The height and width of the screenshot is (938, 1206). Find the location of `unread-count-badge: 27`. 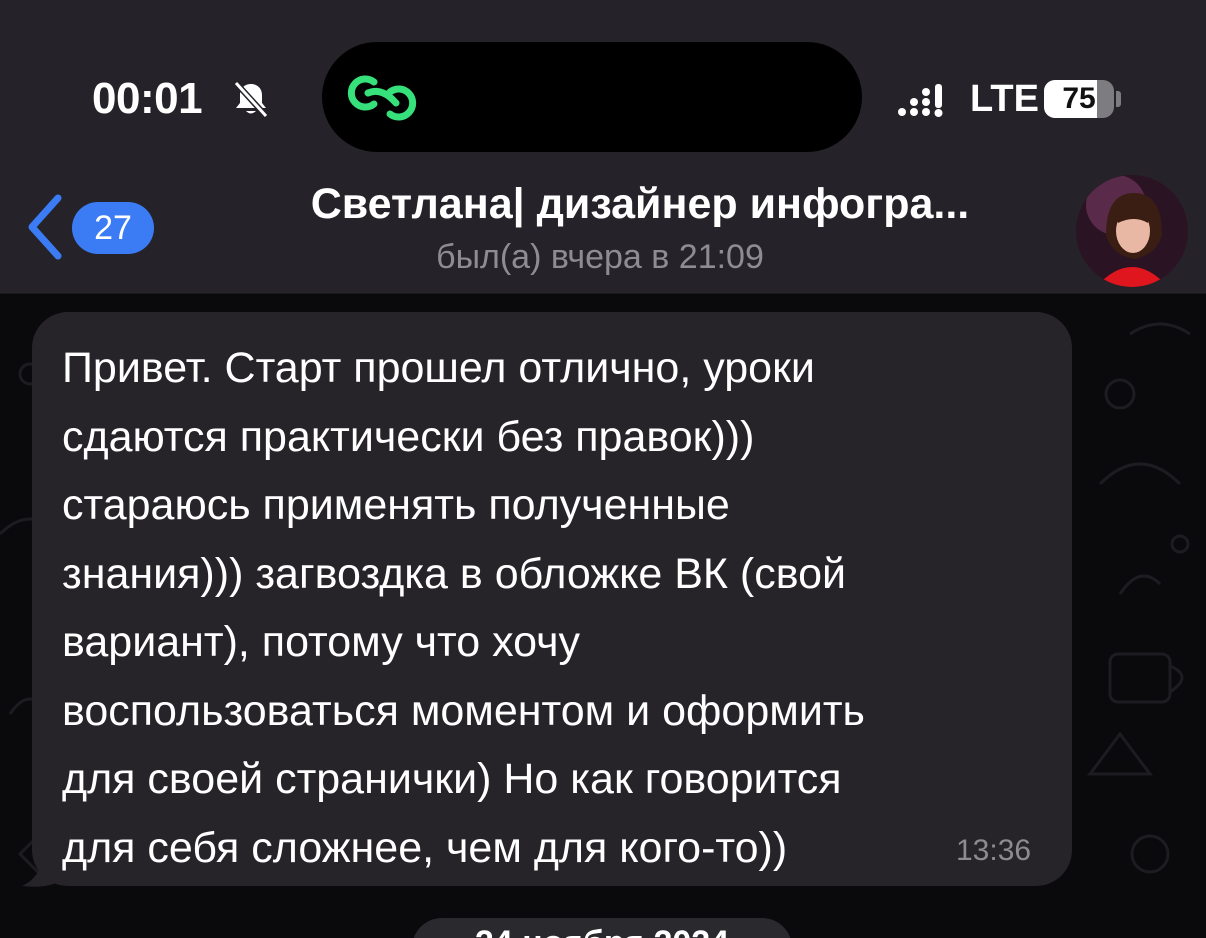

unread-count-badge: 27 is located at coordinates (113, 228).